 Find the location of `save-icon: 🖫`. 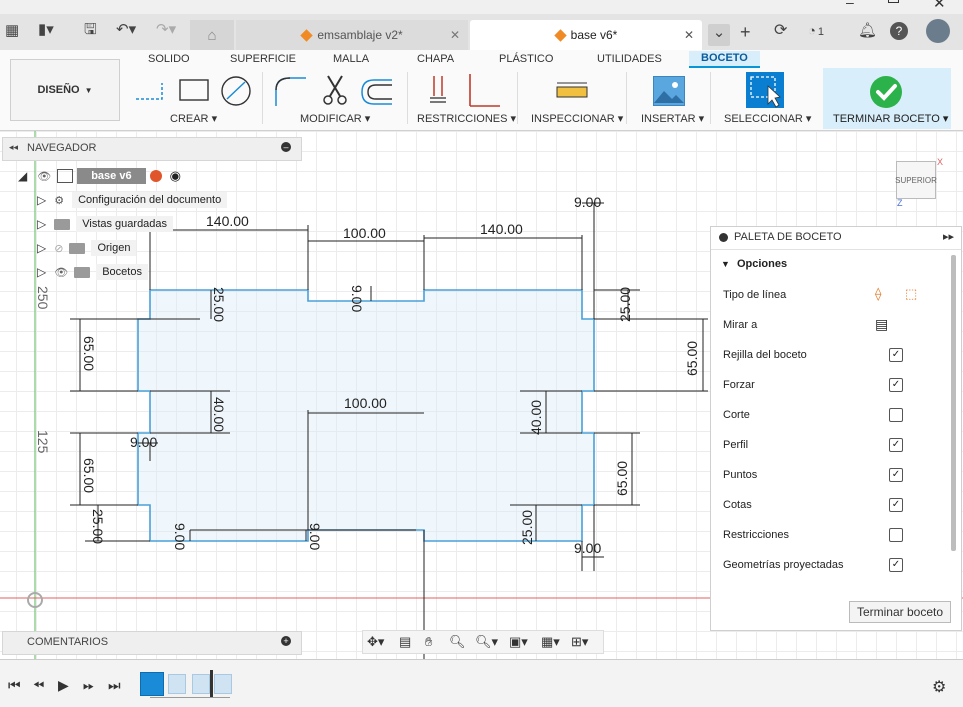

save-icon: 🖫 is located at coordinates (90, 30).